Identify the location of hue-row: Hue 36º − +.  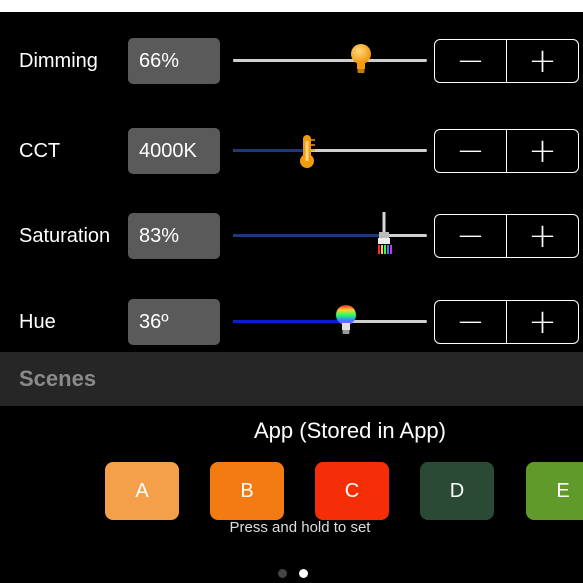
(291, 322).